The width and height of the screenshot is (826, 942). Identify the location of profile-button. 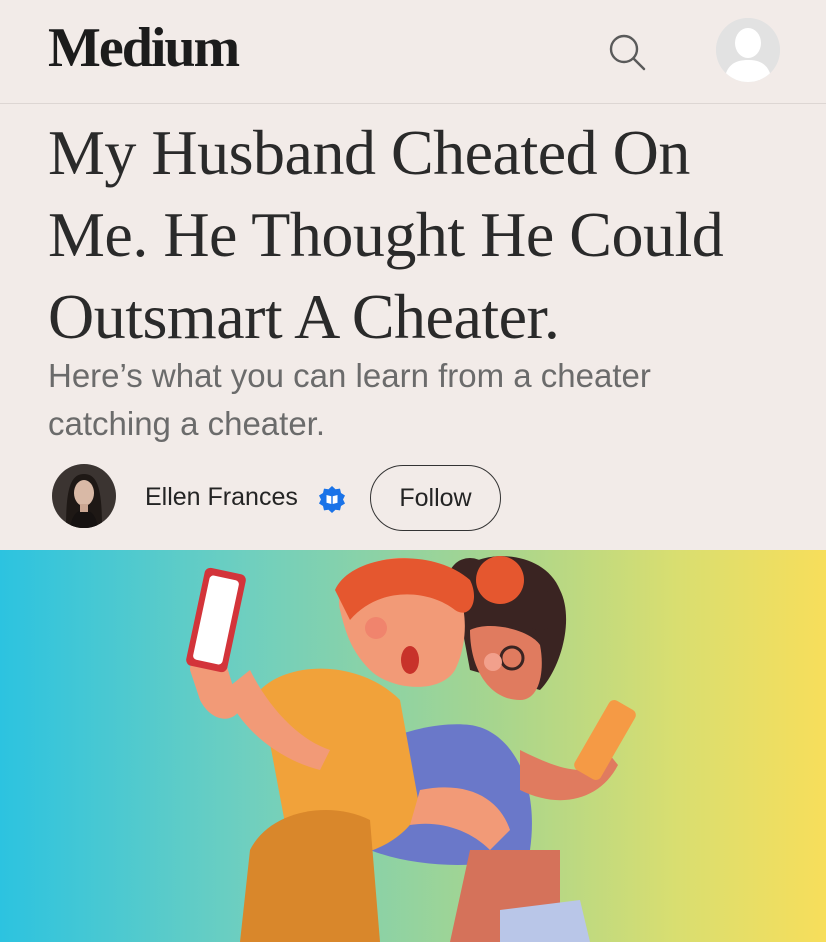
(748, 50).